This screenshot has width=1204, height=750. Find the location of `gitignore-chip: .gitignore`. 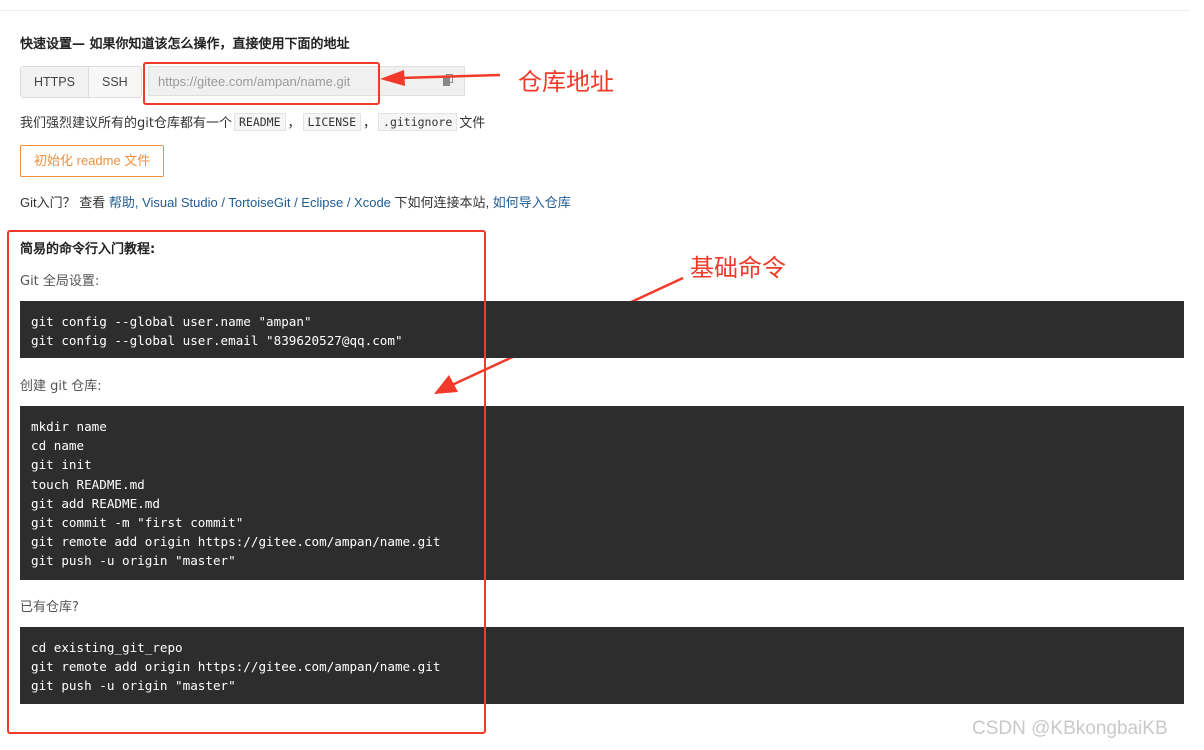

gitignore-chip: .gitignore is located at coordinates (418, 121).